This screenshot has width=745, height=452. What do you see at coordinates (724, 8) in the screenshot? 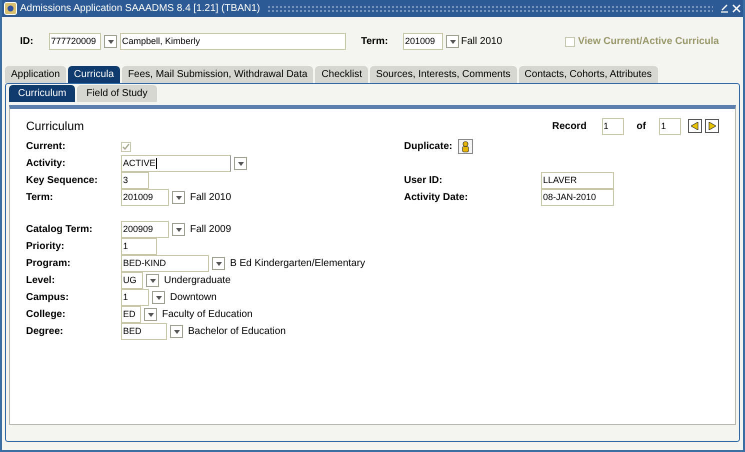
I see `minimize-icon` at bounding box center [724, 8].